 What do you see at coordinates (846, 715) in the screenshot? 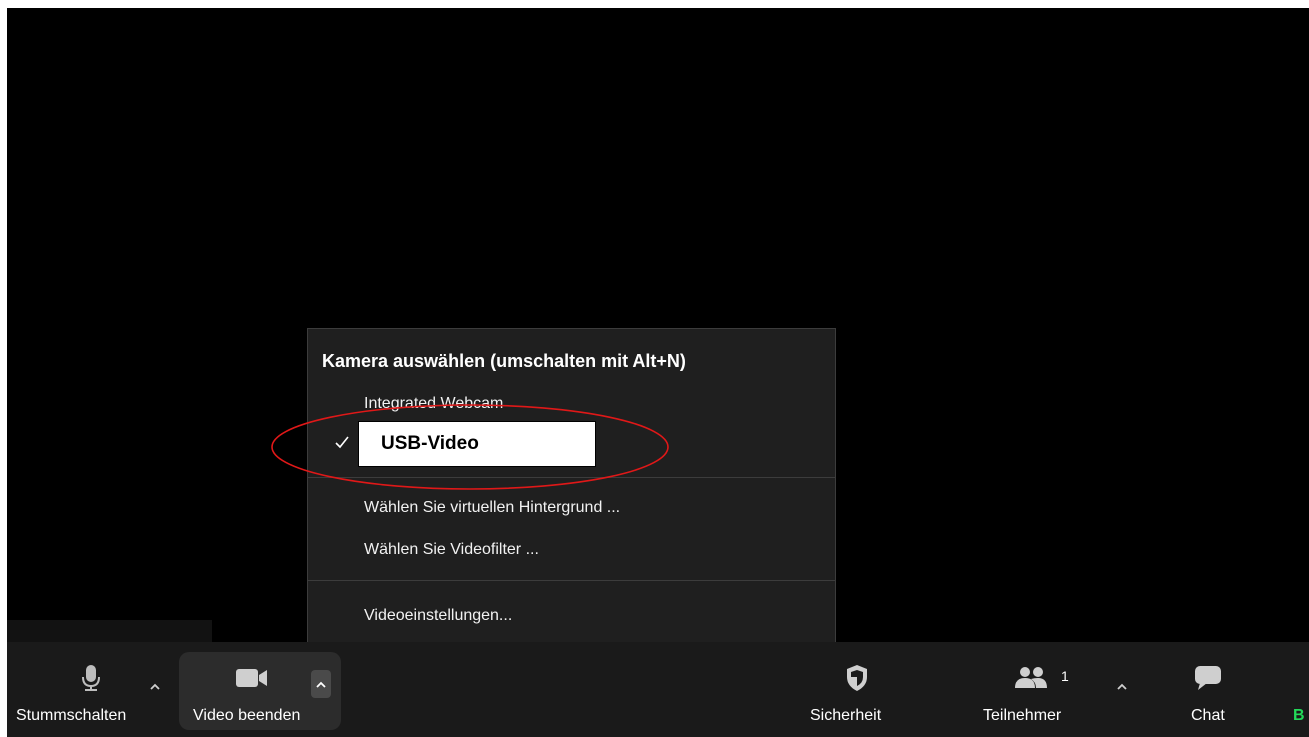
I see `security-label: Sicherheit` at bounding box center [846, 715].